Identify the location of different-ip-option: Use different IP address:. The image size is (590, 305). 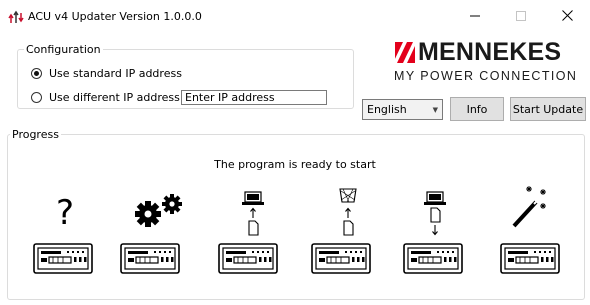
(107, 97).